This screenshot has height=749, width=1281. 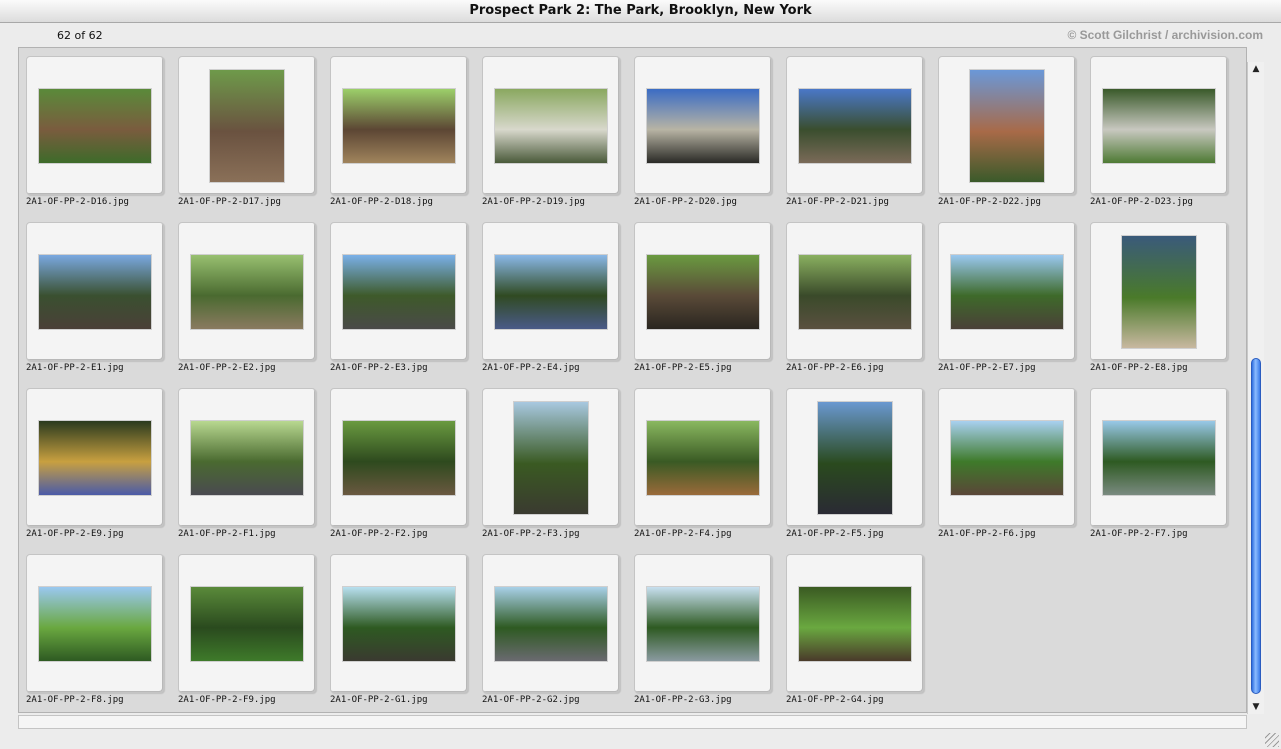 I want to click on thumbnail-item: 2A1-OF-PP-2-G3.jpg, so click(x=703, y=629).